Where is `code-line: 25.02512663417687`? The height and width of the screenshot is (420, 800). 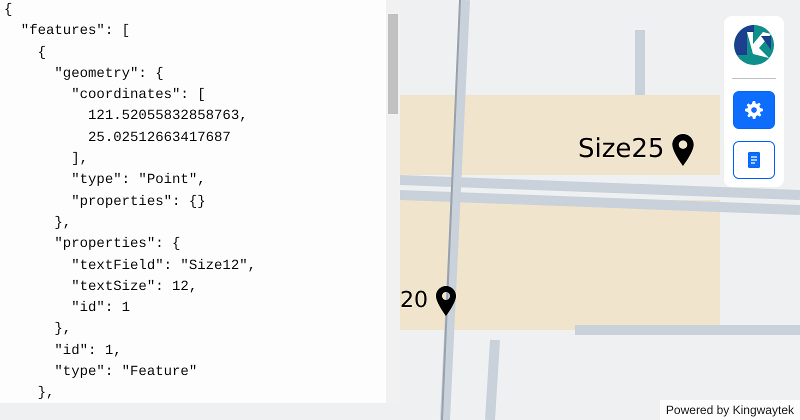
code-line: 25.02512663417687 is located at coordinates (159, 138).